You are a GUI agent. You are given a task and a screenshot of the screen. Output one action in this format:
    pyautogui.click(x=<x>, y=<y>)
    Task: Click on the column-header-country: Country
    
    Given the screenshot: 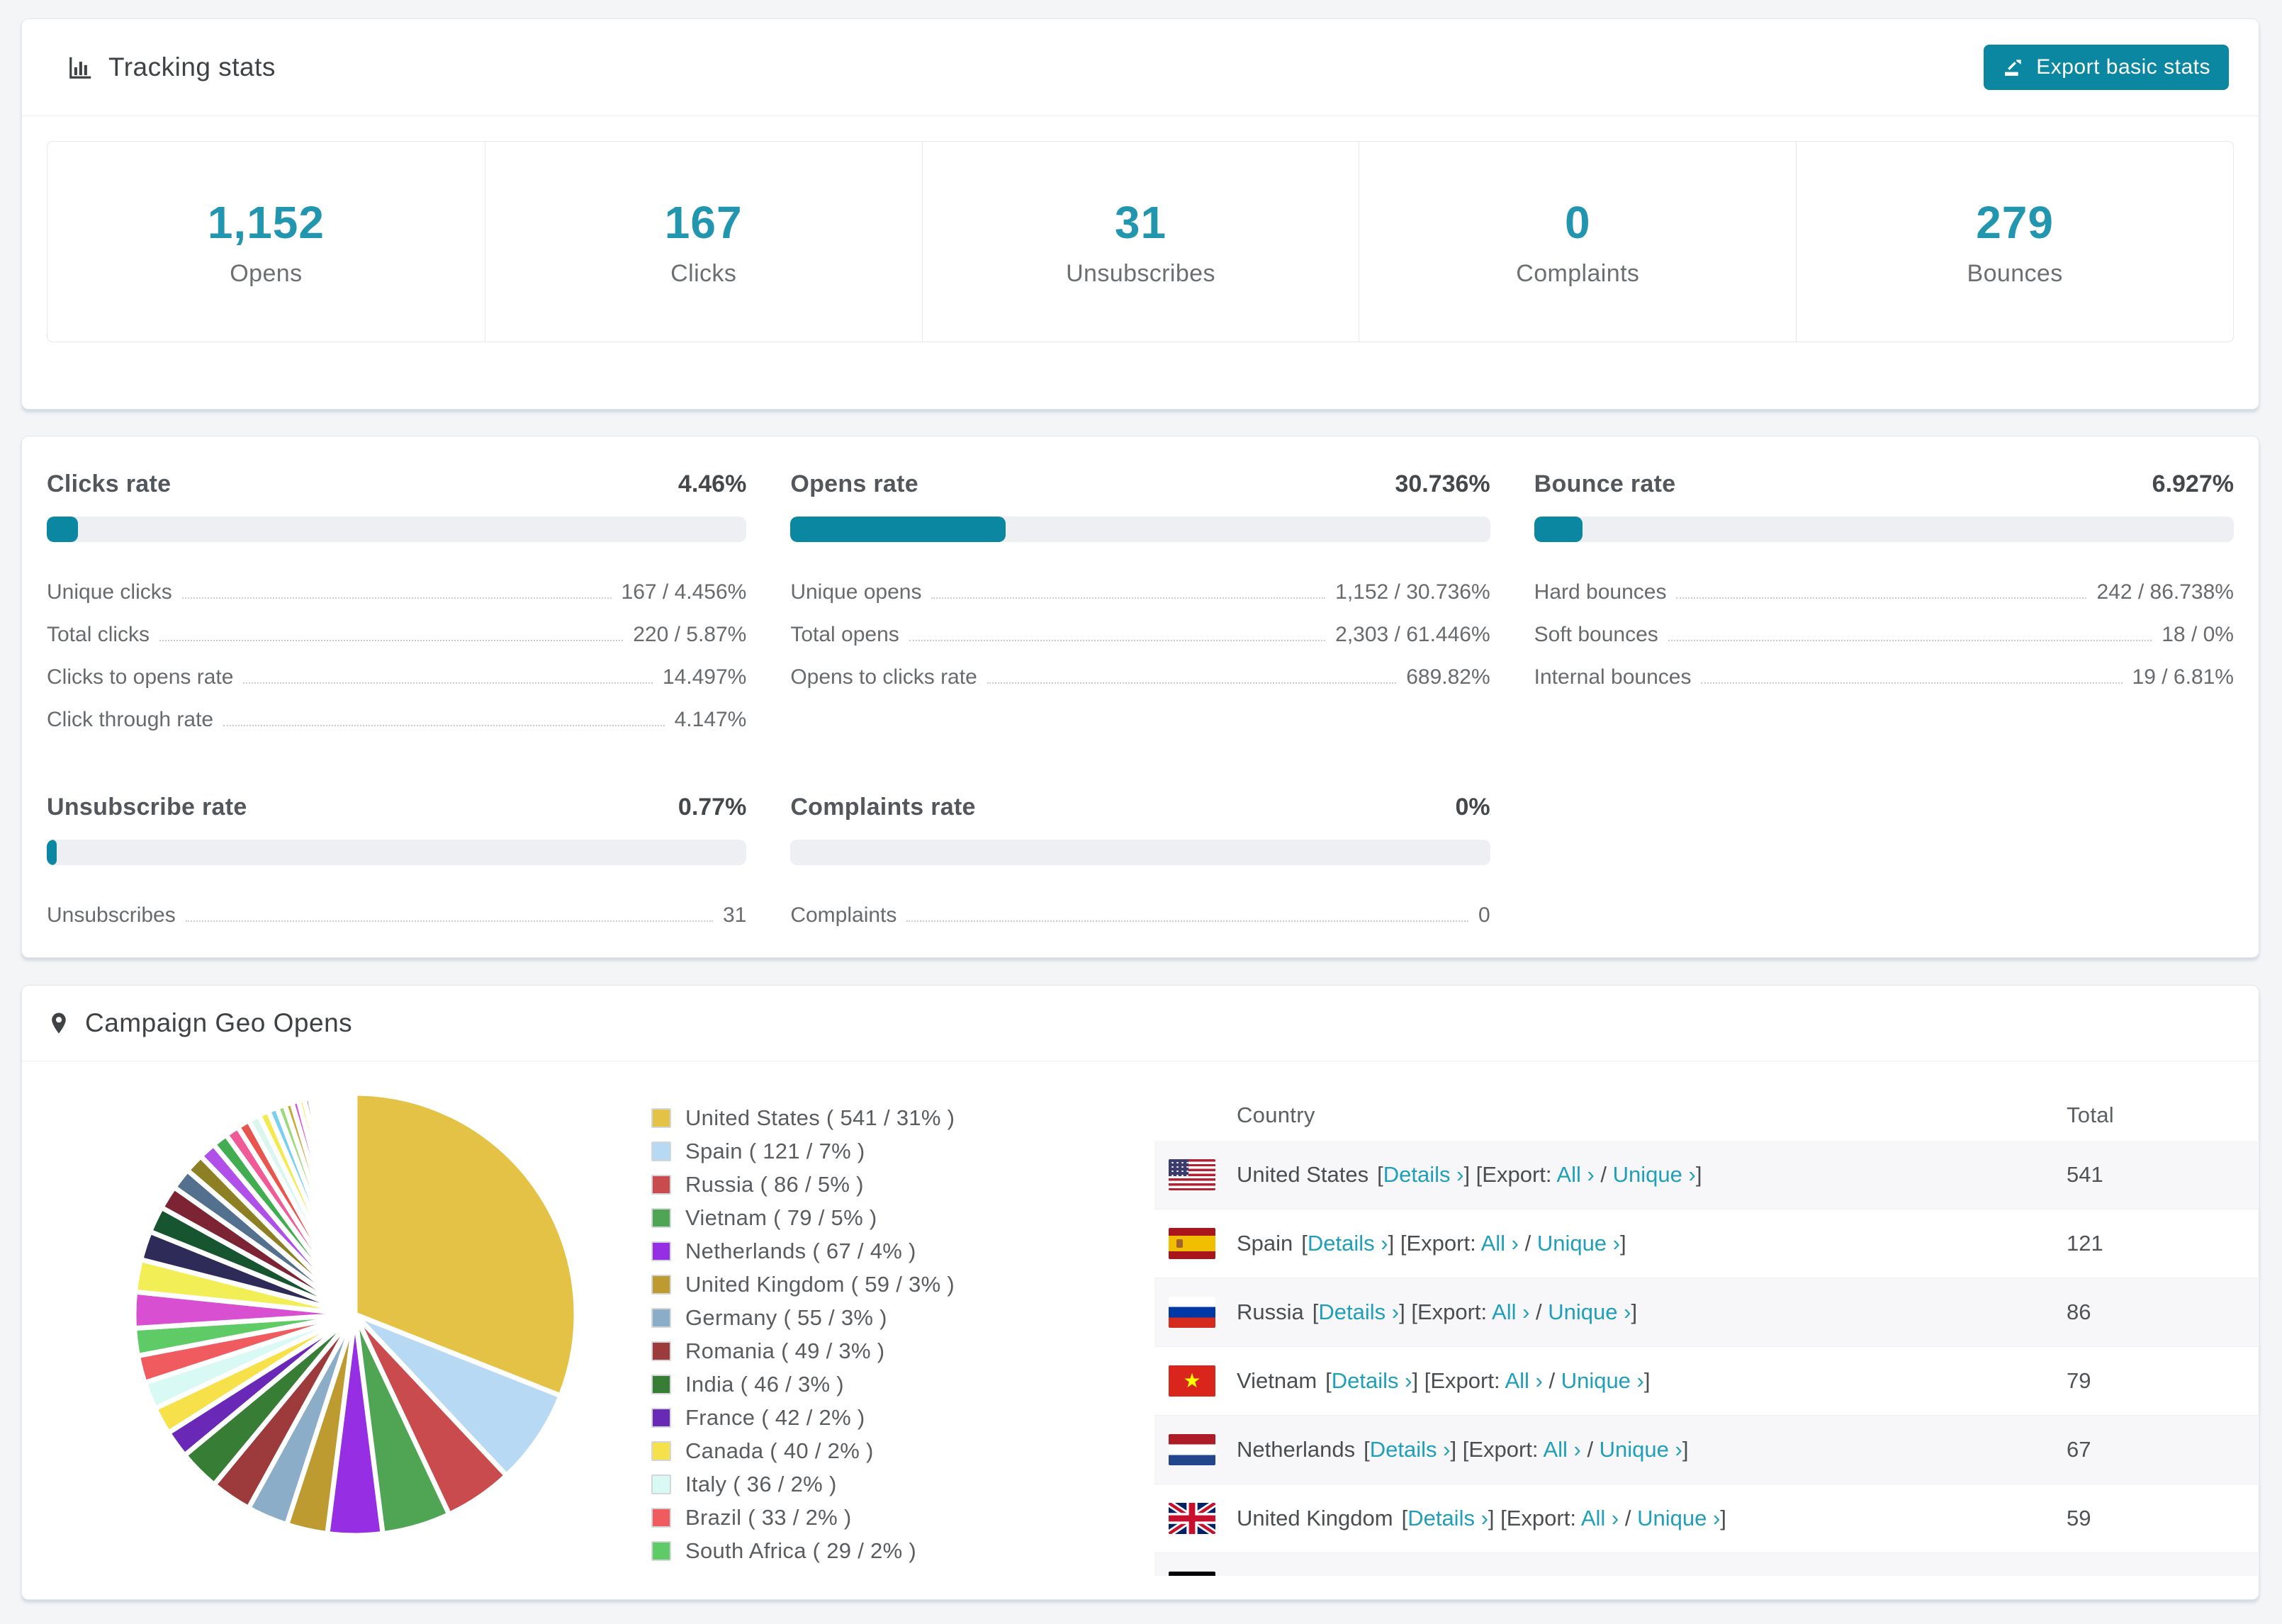 What is the action you would take?
    pyautogui.click(x=1276, y=1115)
    